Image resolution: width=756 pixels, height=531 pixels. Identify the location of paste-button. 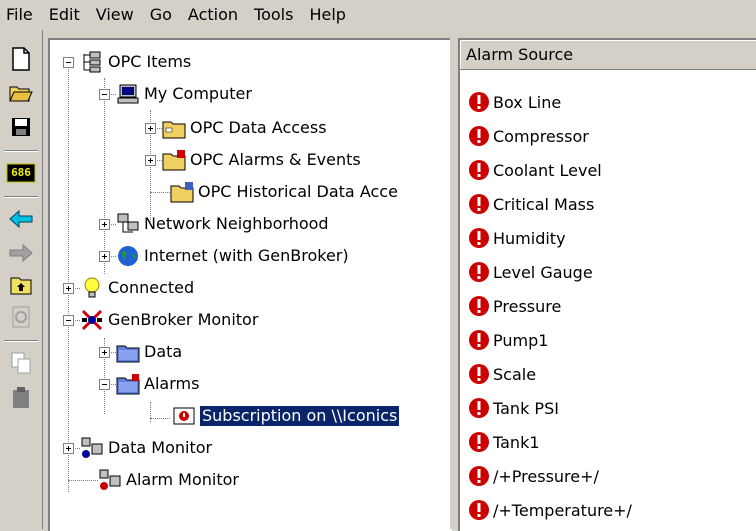
(21, 397).